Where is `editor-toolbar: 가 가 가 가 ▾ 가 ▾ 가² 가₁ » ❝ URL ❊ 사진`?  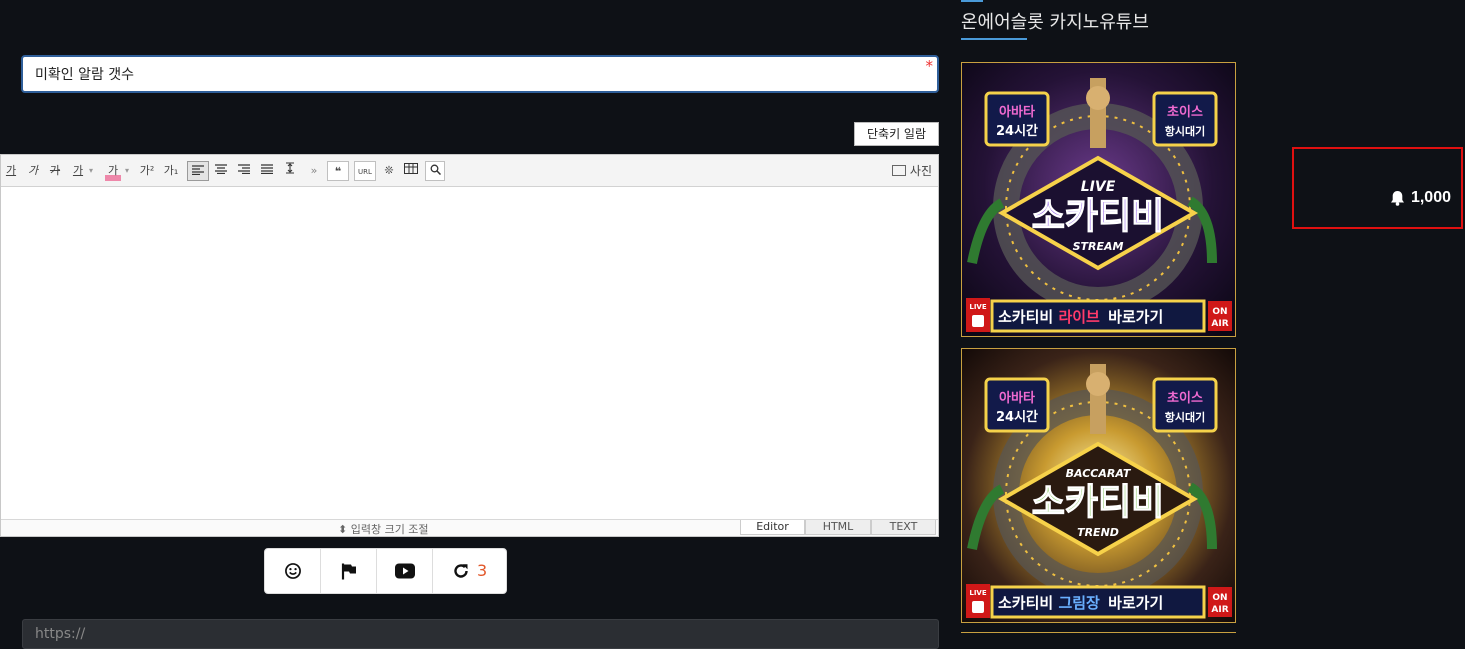
editor-toolbar: 가 가 가 가 ▾ 가 ▾ 가² 가₁ » ❝ URL ❊ 사진 is located at coordinates (469, 171).